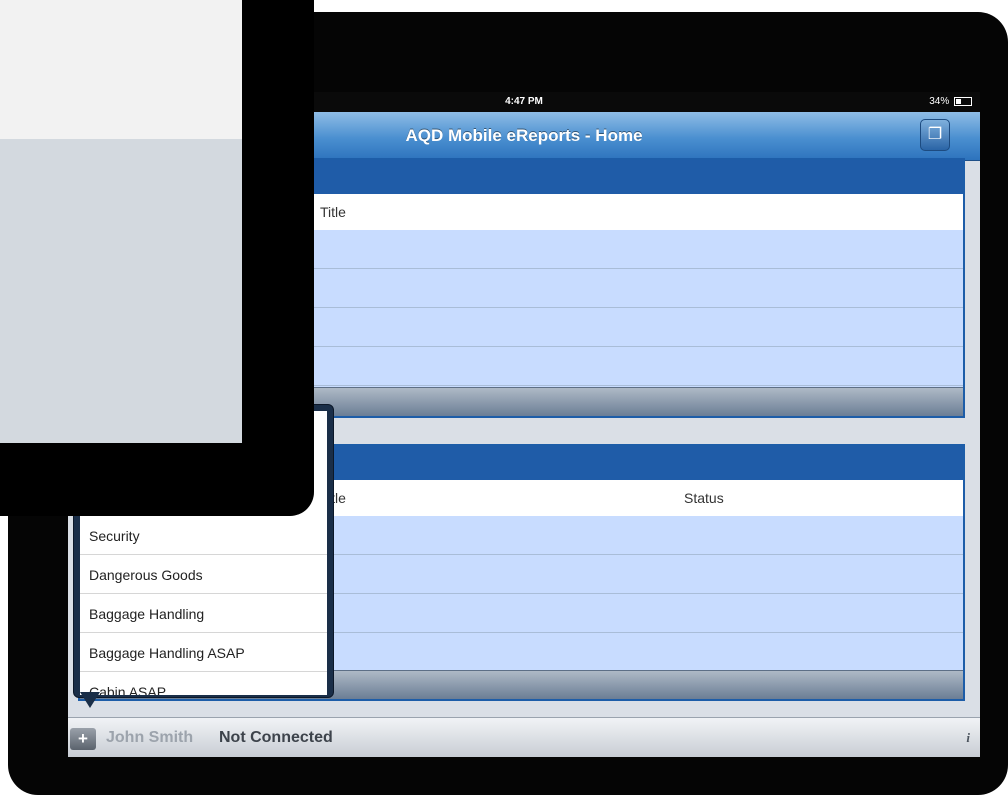 This screenshot has height=795, width=1008. I want to click on battery-status: 34%, so click(950, 102).